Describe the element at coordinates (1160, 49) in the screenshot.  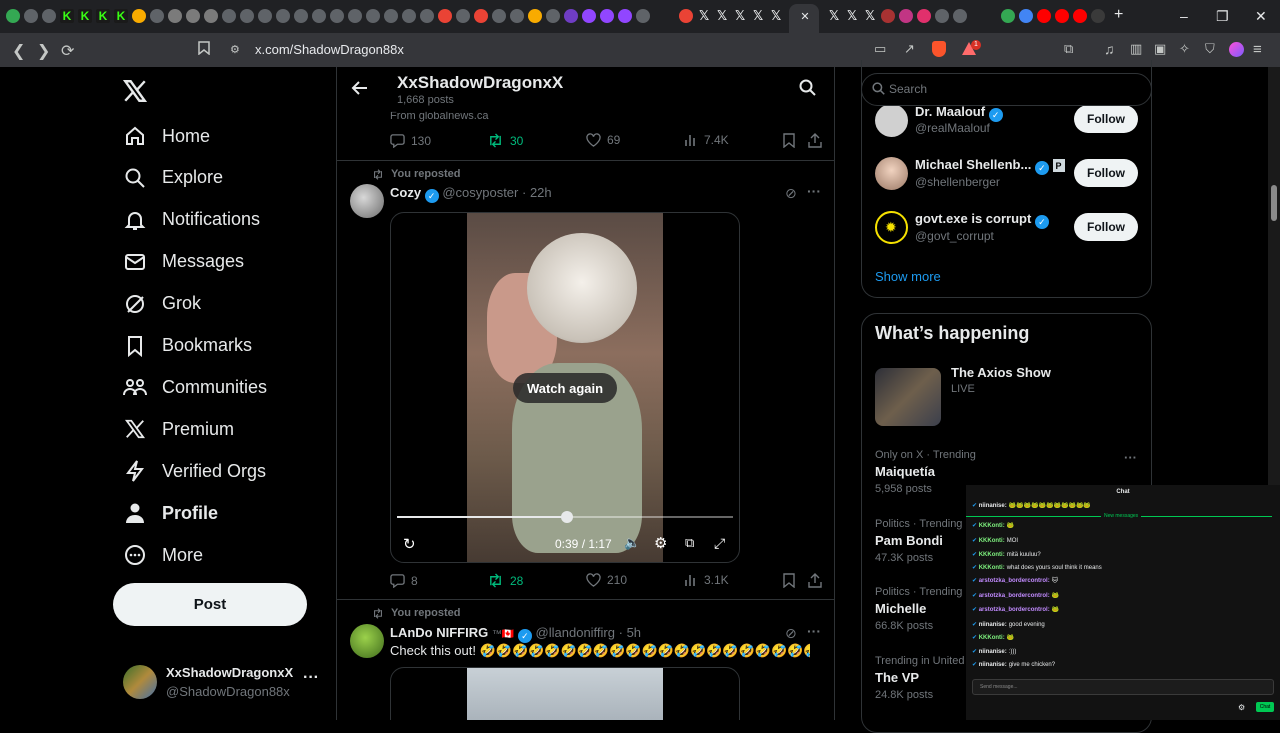
I see `wallet-icon: ▣` at that location.